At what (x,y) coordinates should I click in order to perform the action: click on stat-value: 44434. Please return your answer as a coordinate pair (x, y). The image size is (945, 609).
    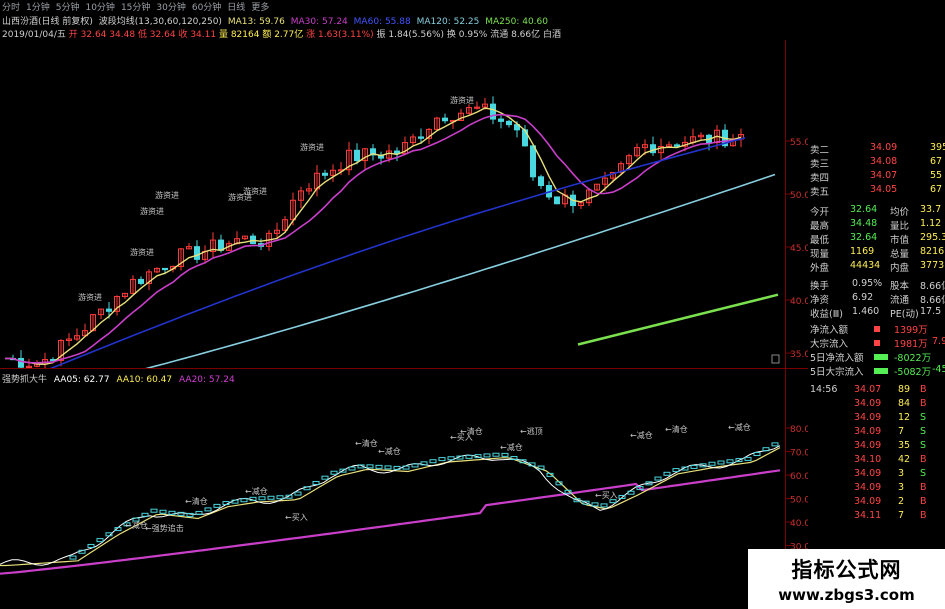
    Looking at the image, I should click on (865, 265).